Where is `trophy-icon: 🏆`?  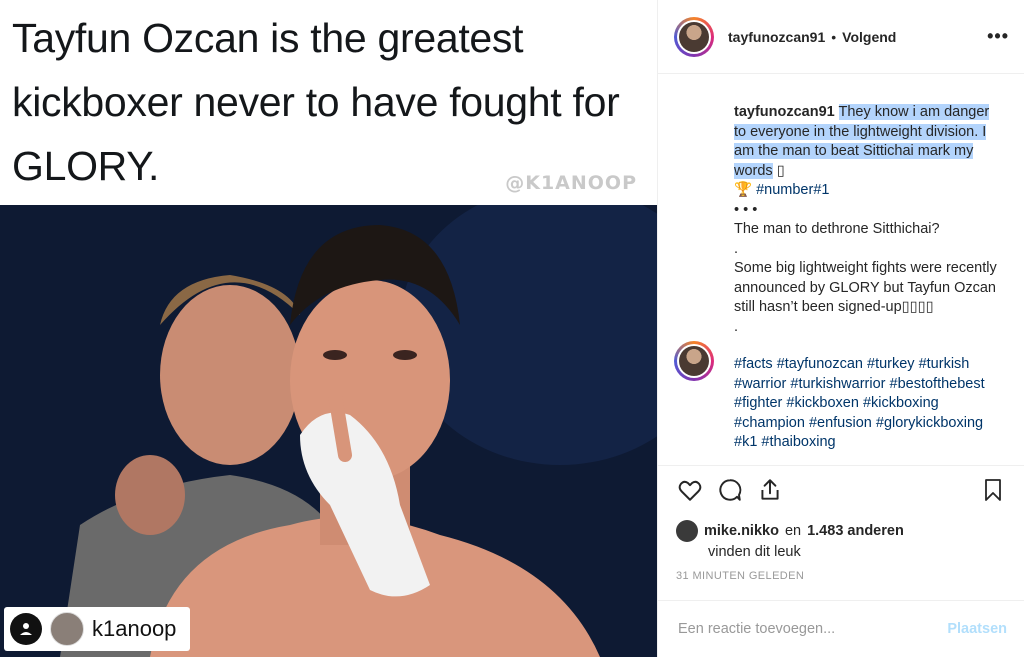
trophy-icon: 🏆 is located at coordinates (743, 190).